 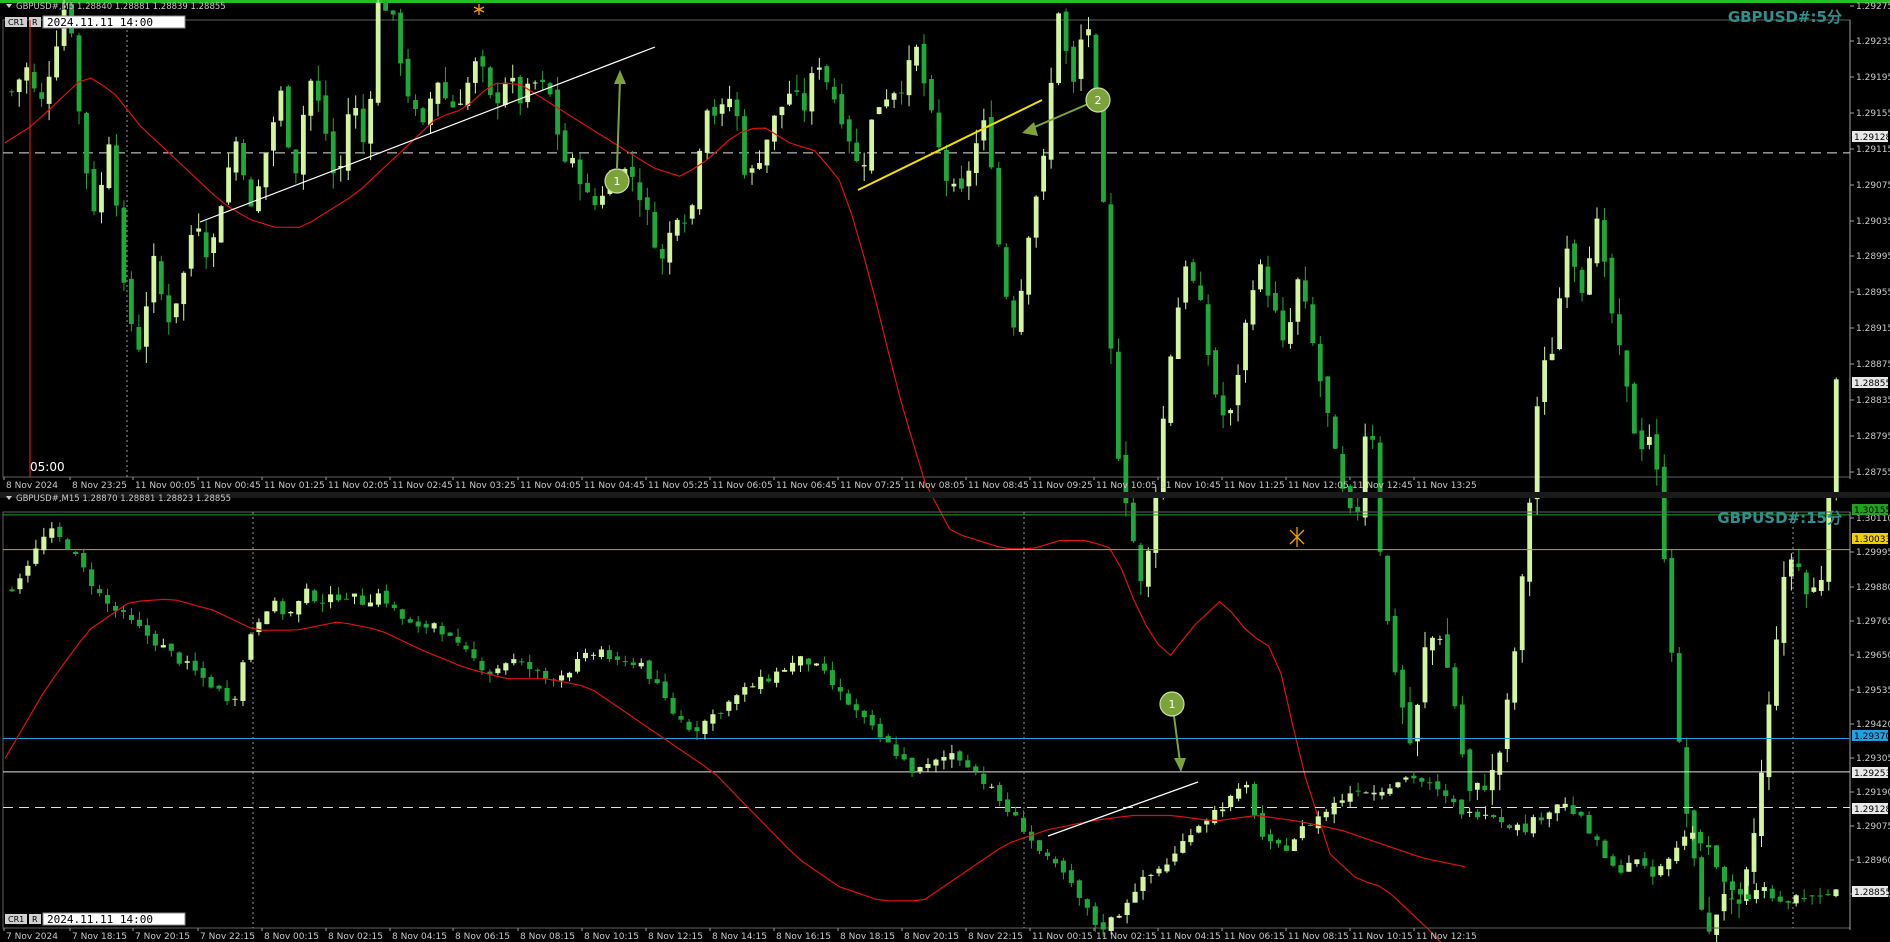 I want to click on crosshair-icon-m15, so click(x=1297, y=537).